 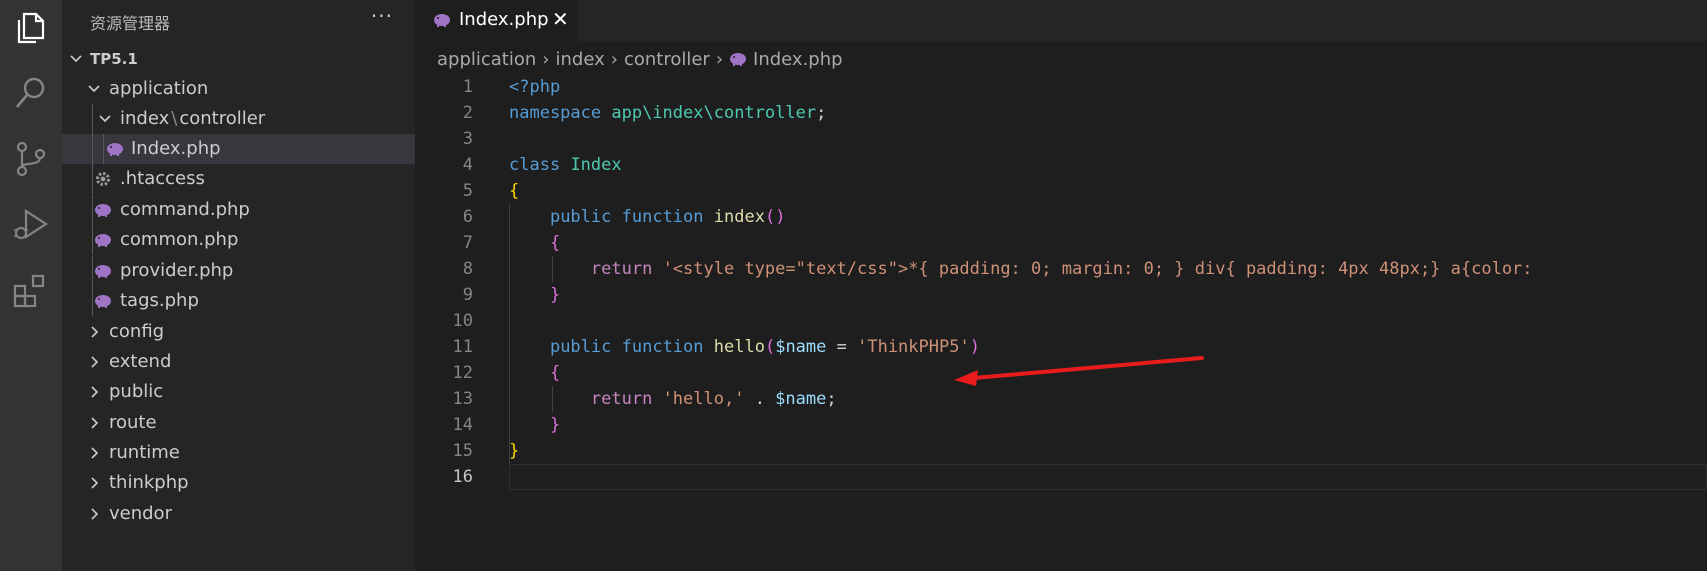 What do you see at coordinates (801, 347) in the screenshot?
I see `code-token: $name` at bounding box center [801, 347].